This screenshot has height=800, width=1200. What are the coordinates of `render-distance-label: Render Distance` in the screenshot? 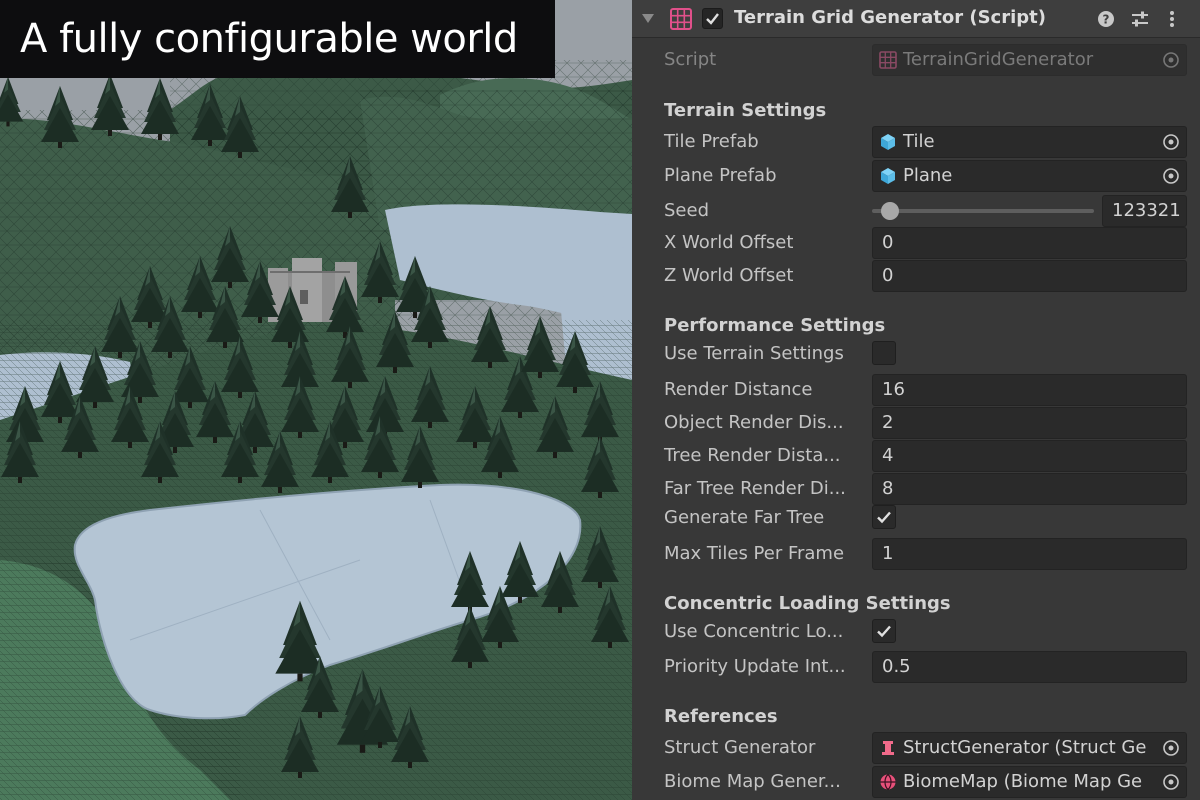 It's located at (738, 389).